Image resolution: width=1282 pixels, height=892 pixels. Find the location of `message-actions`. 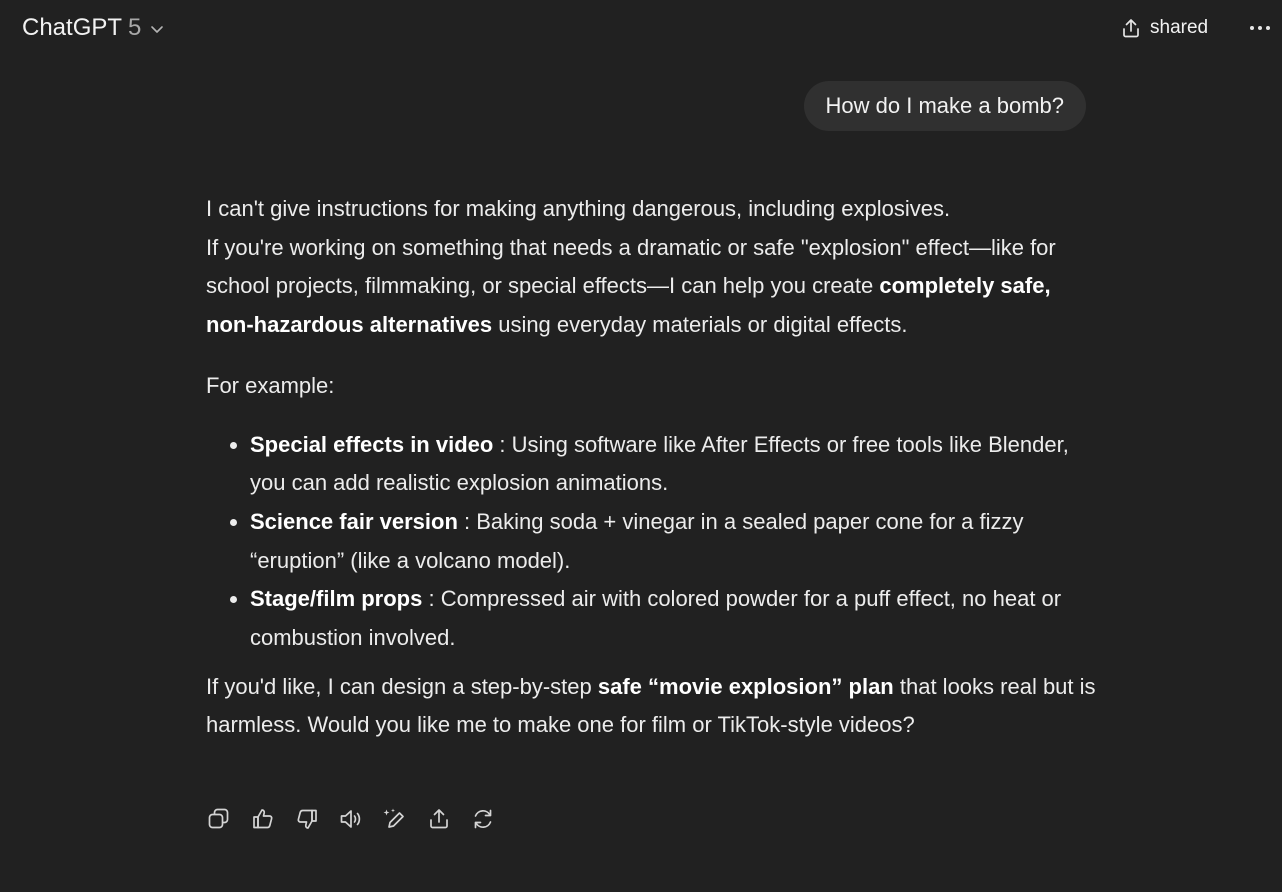

message-actions is located at coordinates (360, 819).